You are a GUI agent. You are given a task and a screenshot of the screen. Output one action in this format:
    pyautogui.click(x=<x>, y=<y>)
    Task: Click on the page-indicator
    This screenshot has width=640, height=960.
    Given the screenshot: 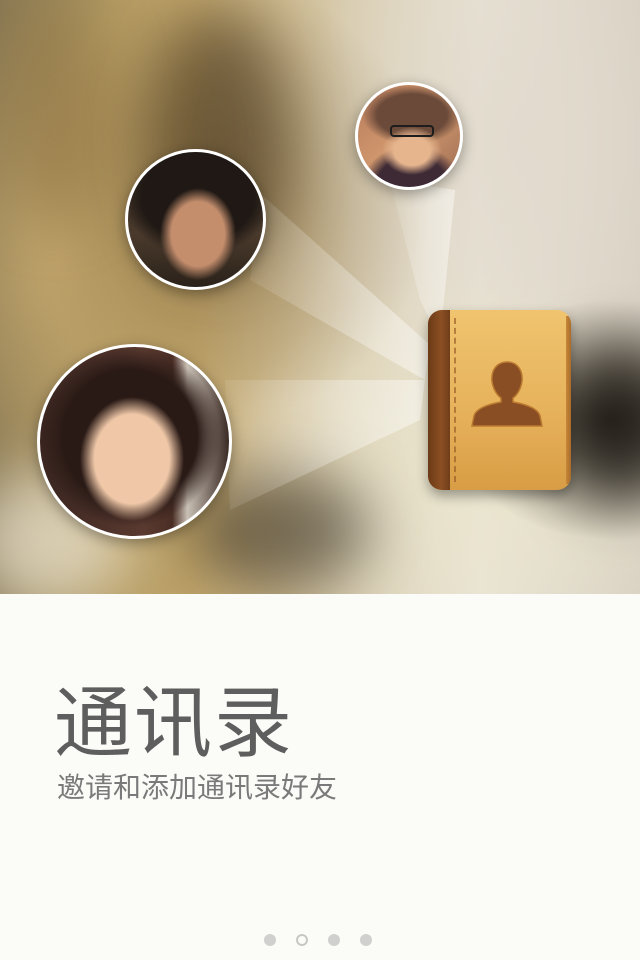 What is the action you would take?
    pyautogui.click(x=318, y=940)
    